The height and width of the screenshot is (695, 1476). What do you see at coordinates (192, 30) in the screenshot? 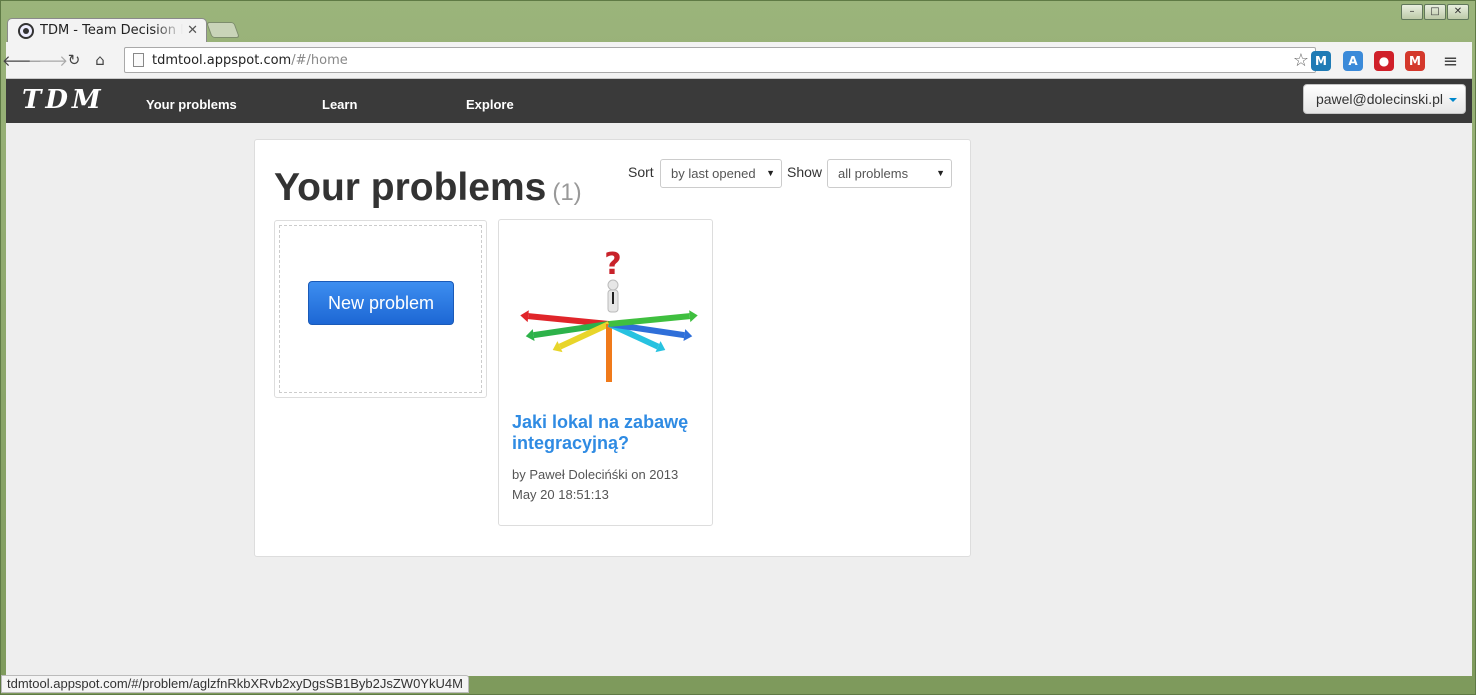
I see `close-tab-icon: ✕` at bounding box center [192, 30].